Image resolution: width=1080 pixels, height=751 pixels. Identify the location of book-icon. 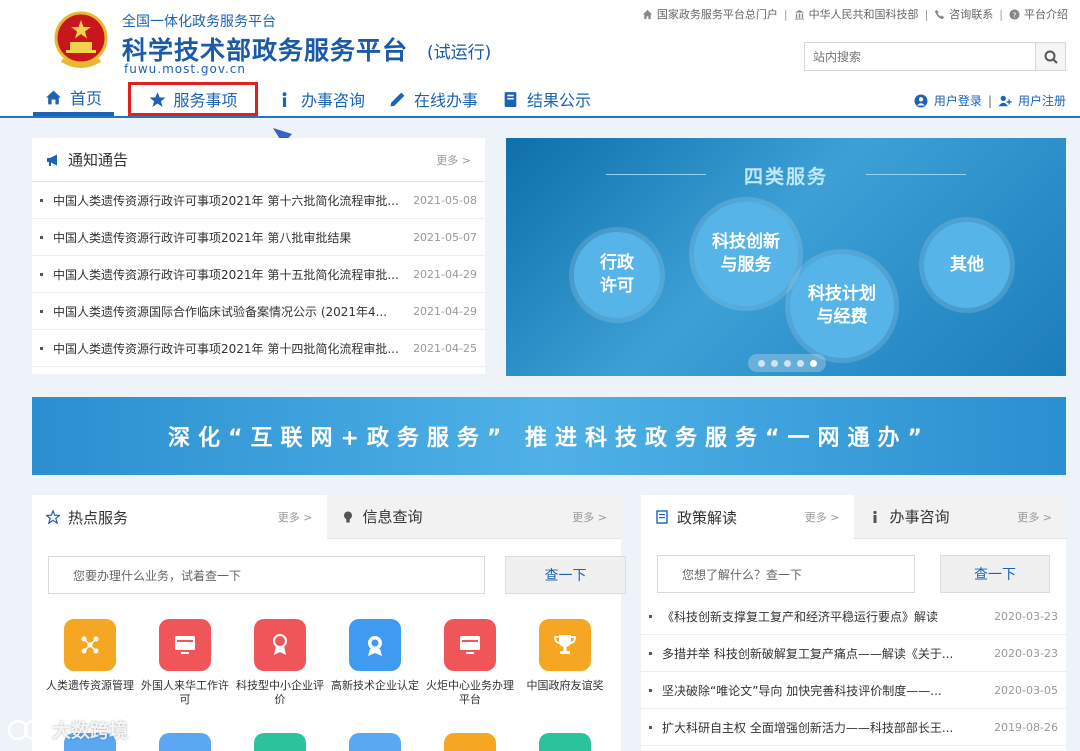
(510, 99).